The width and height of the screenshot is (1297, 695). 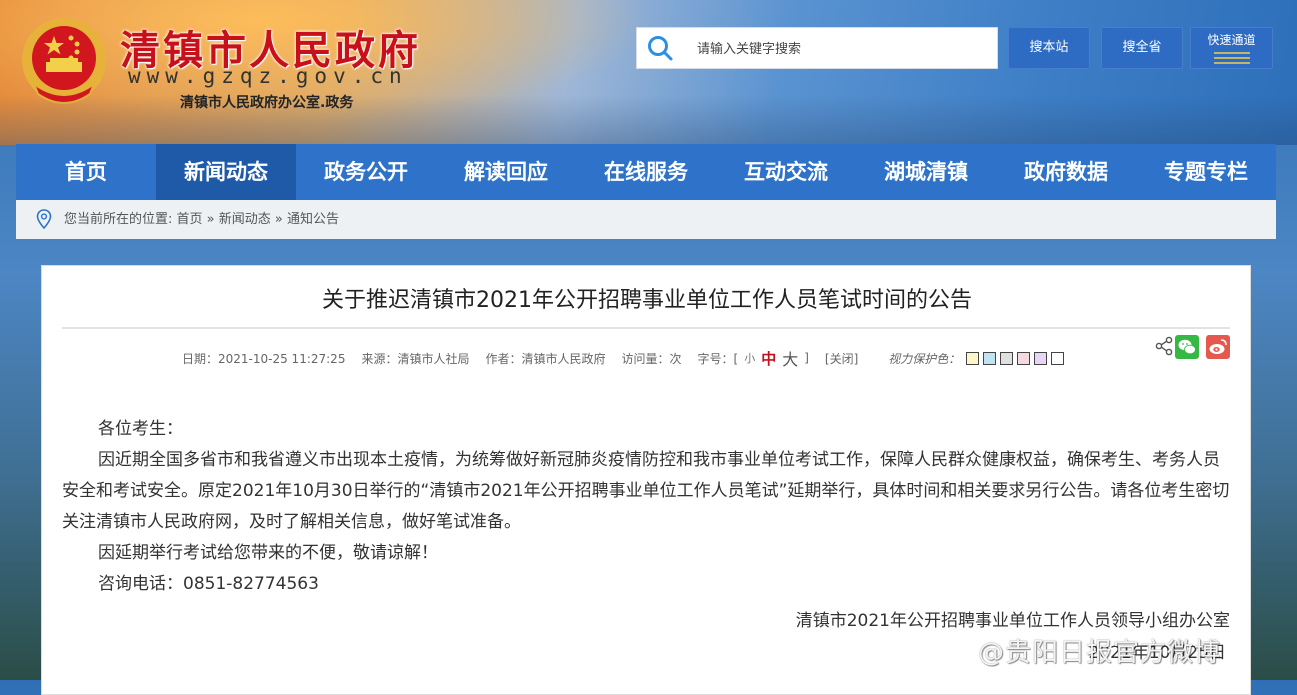 What do you see at coordinates (506, 172) in the screenshot?
I see `nav-item-interpretation: 解读回应` at bounding box center [506, 172].